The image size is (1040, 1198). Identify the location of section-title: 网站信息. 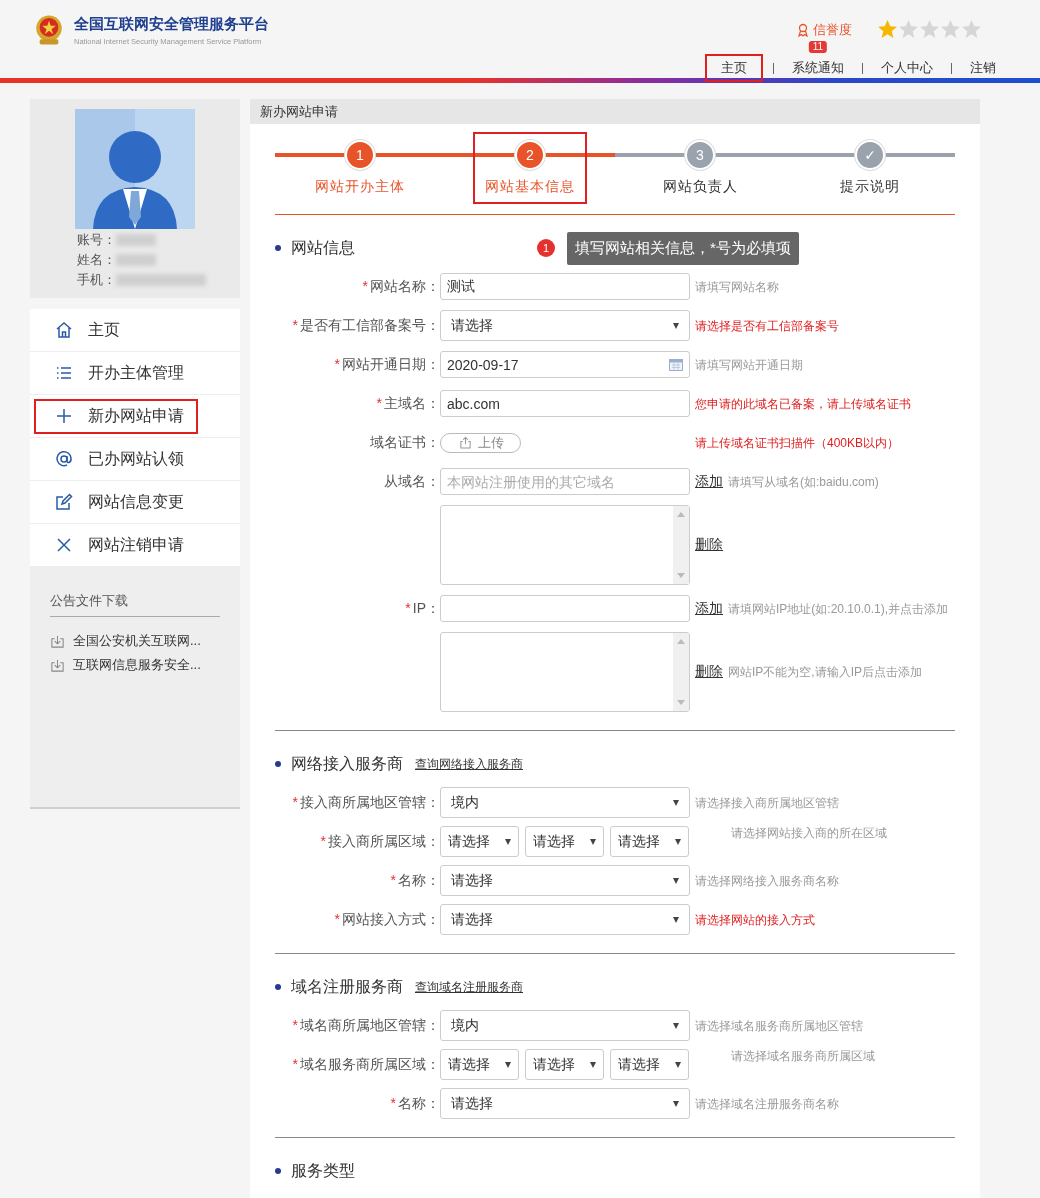
(323, 247).